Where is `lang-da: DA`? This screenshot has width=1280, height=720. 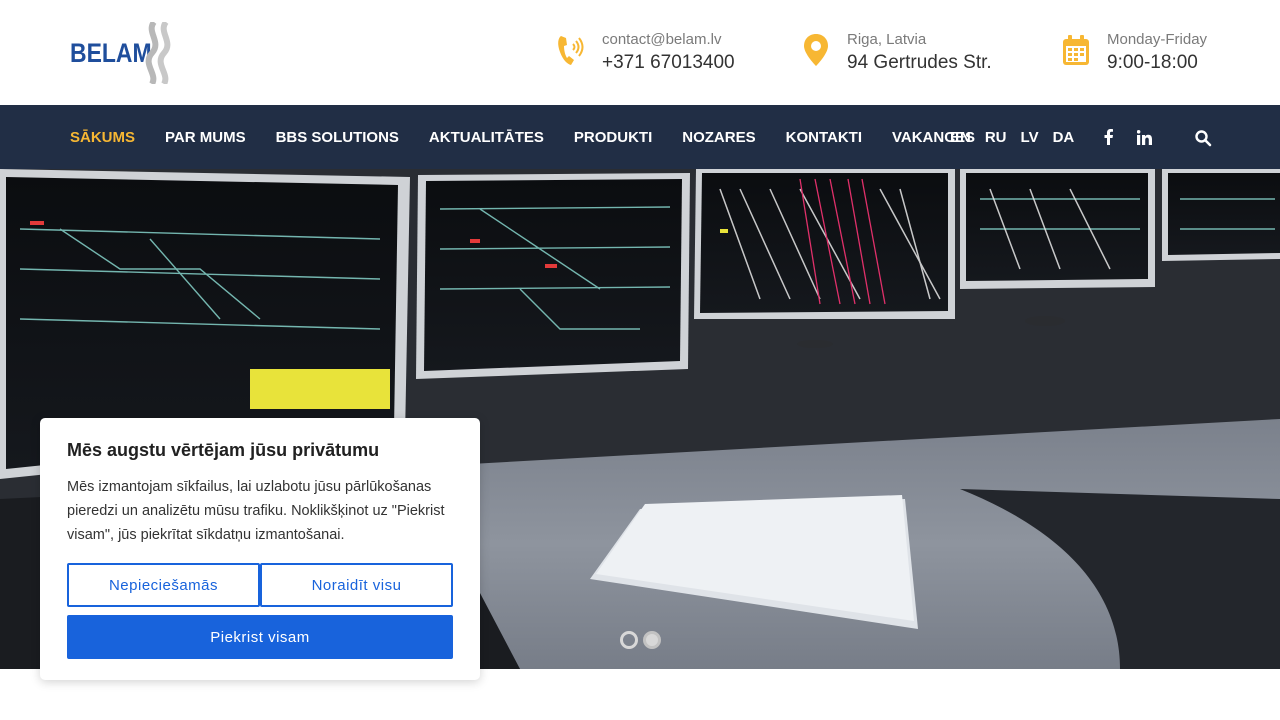
lang-da: DA is located at coordinates (1064, 137).